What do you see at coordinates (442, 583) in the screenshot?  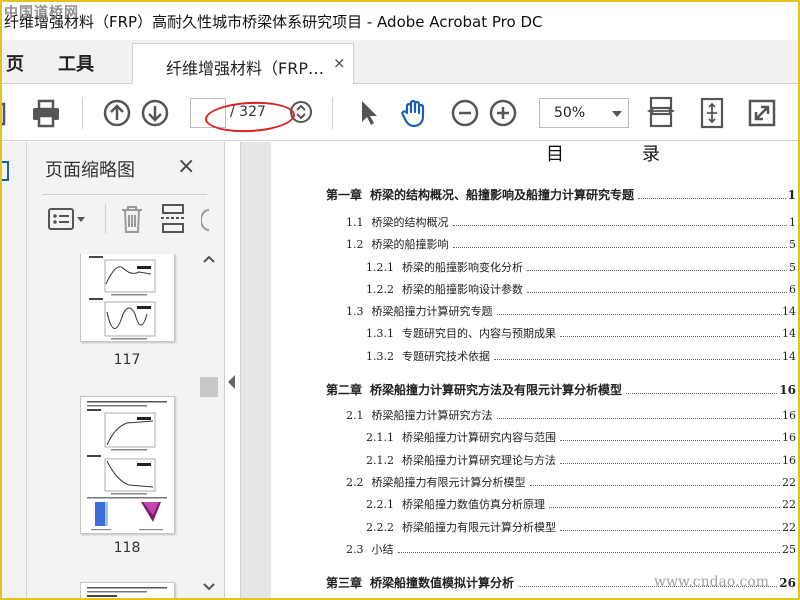 I see `toc-entry-label: 桥梁船撞数值模拟计算分析` at bounding box center [442, 583].